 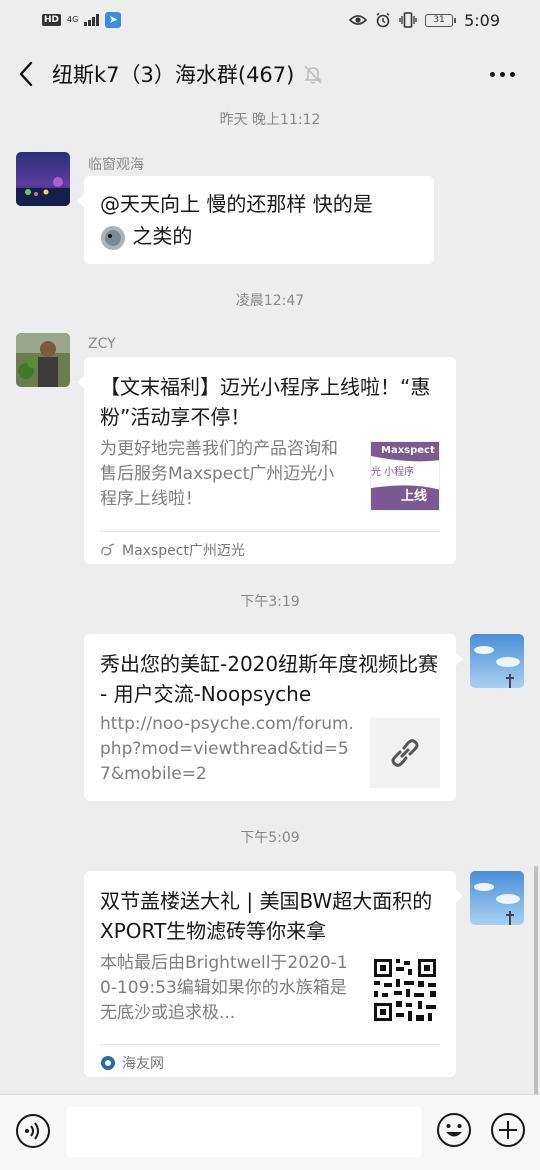 What do you see at coordinates (108, 1063) in the screenshot?
I see `site-logo-icon` at bounding box center [108, 1063].